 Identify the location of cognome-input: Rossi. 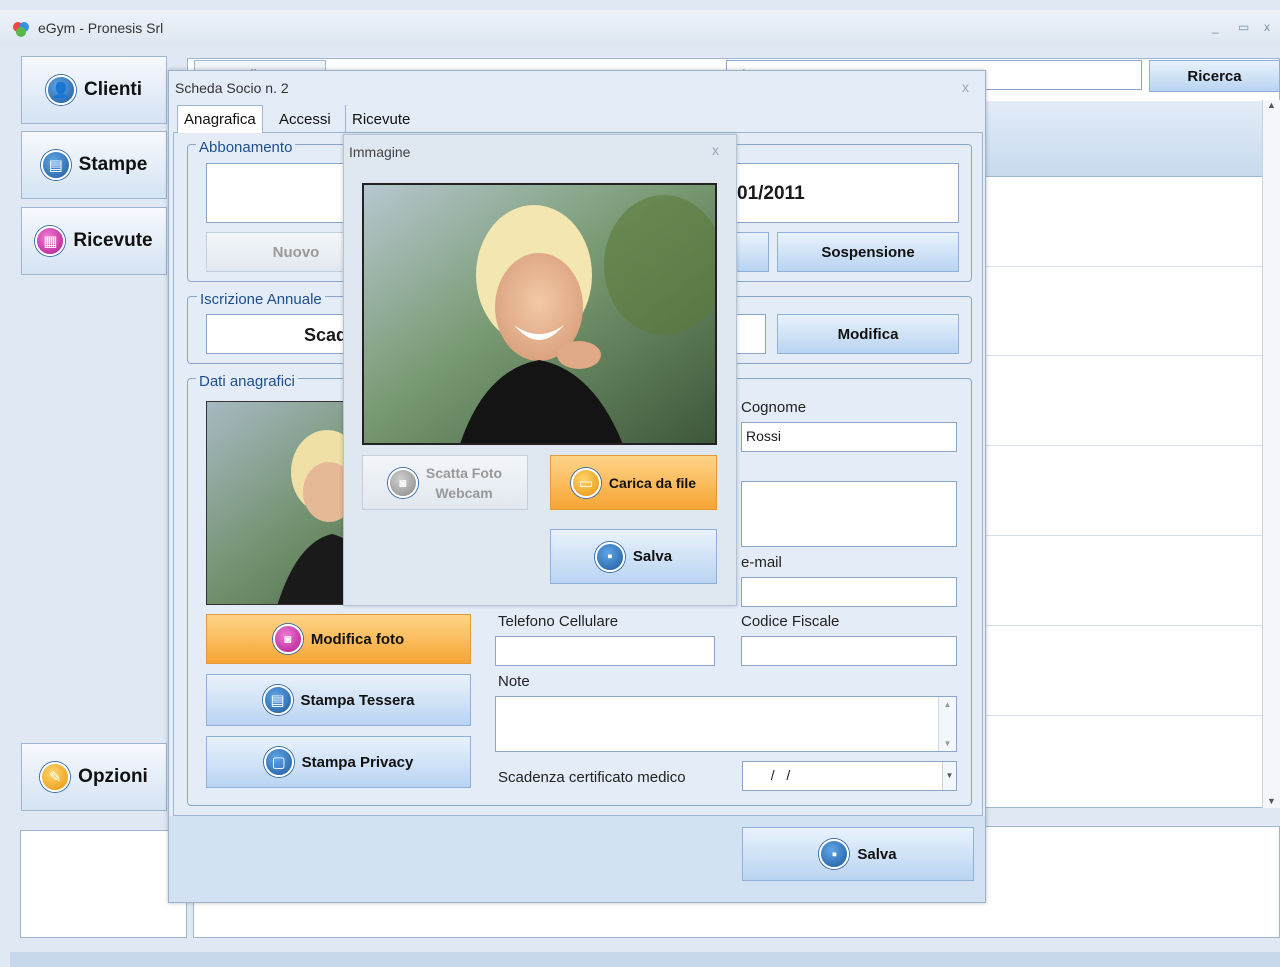
(849, 437).